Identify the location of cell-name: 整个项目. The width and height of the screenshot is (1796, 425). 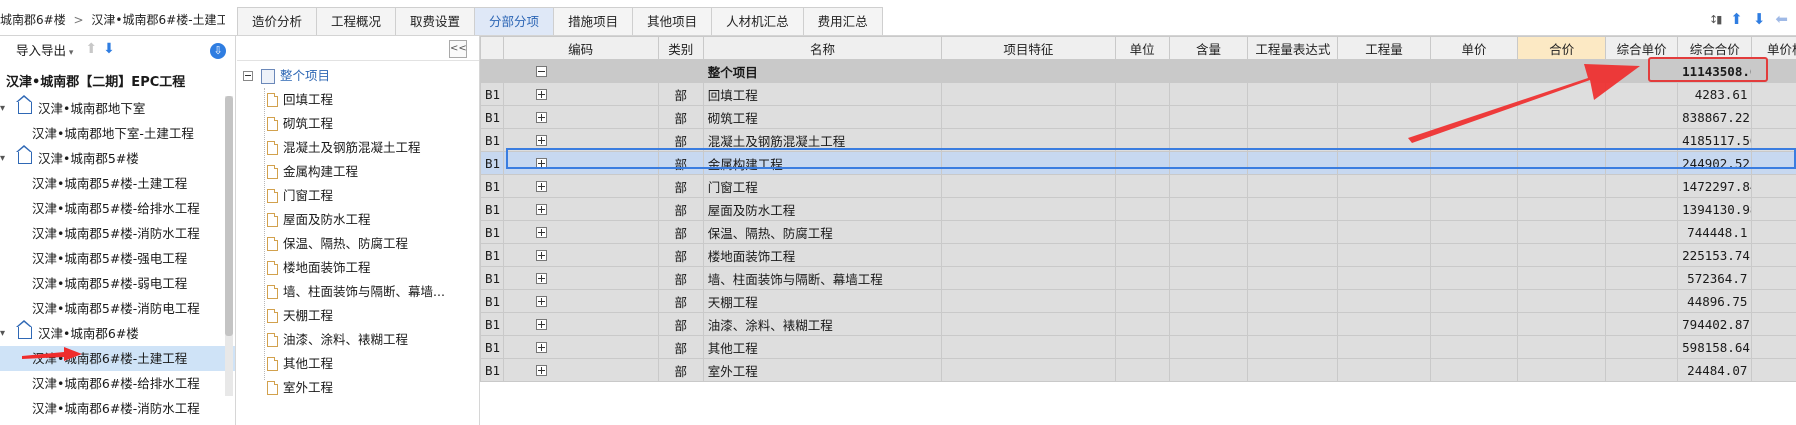
(822, 71).